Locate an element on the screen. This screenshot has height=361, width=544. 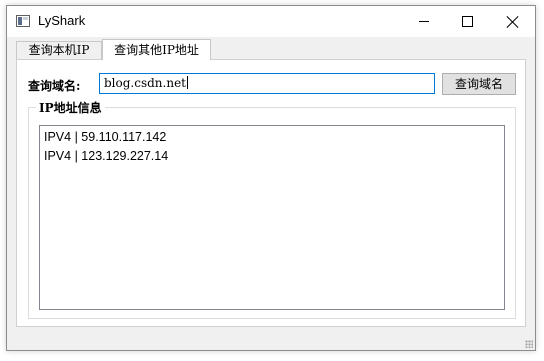
query-domain-button: 查询域名 is located at coordinates (479, 84).